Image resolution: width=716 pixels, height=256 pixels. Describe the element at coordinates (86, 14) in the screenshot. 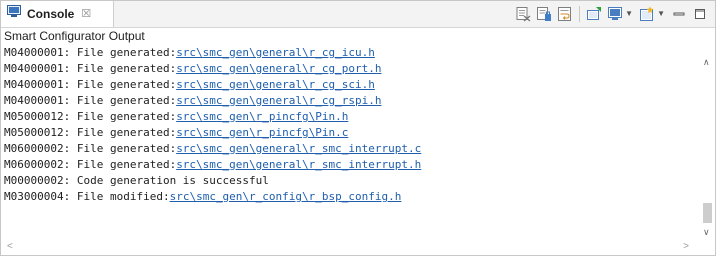

I see `close-icon: ☒` at that location.